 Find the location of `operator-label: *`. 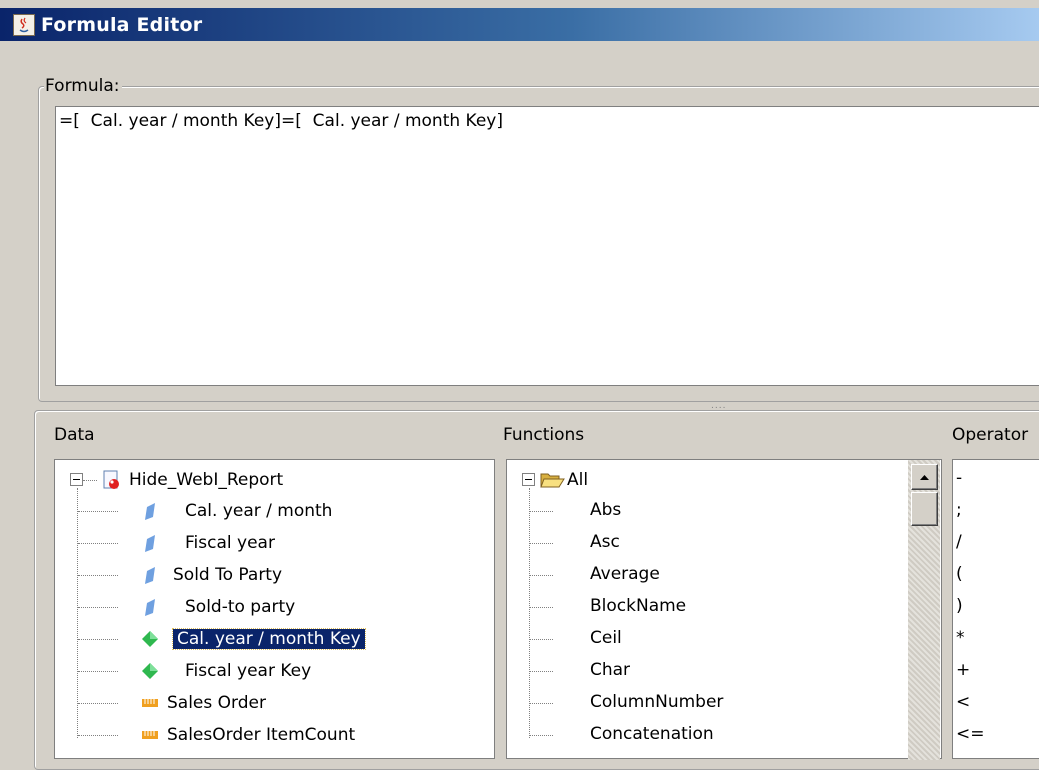

operator-label: * is located at coordinates (960, 638).